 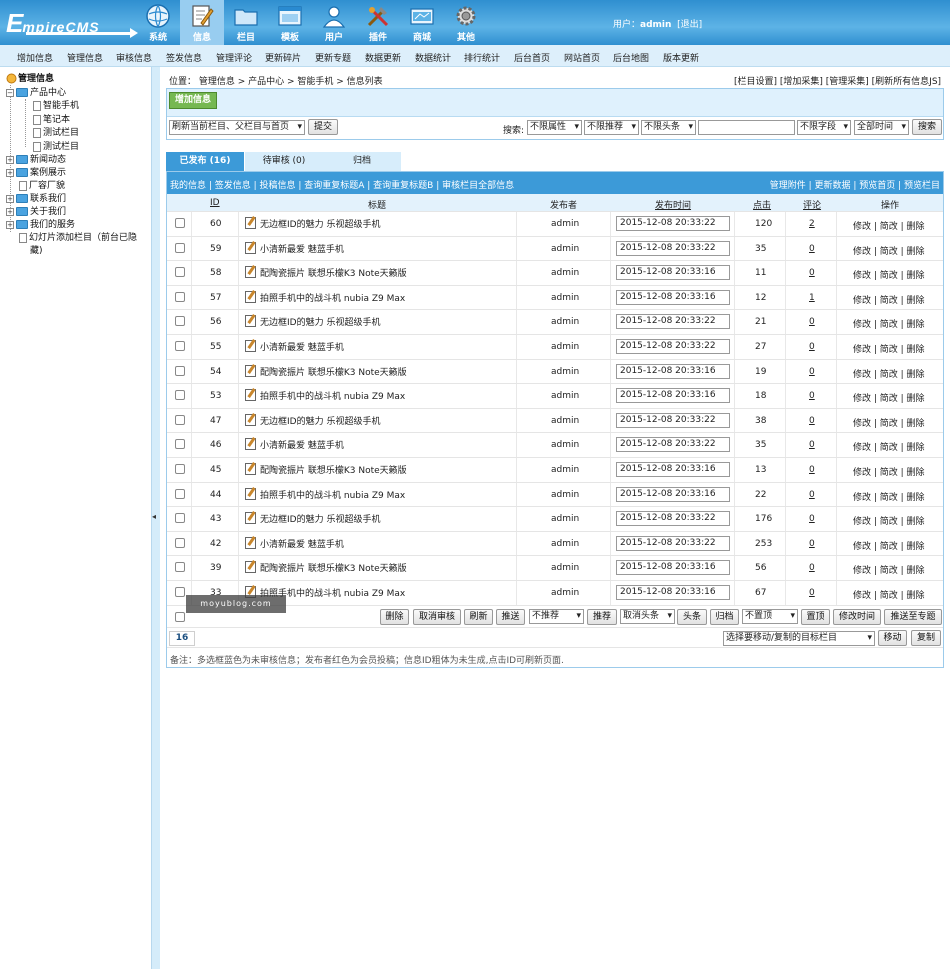 What do you see at coordinates (193, 100) in the screenshot?
I see `add-info-button: 增加信息` at bounding box center [193, 100].